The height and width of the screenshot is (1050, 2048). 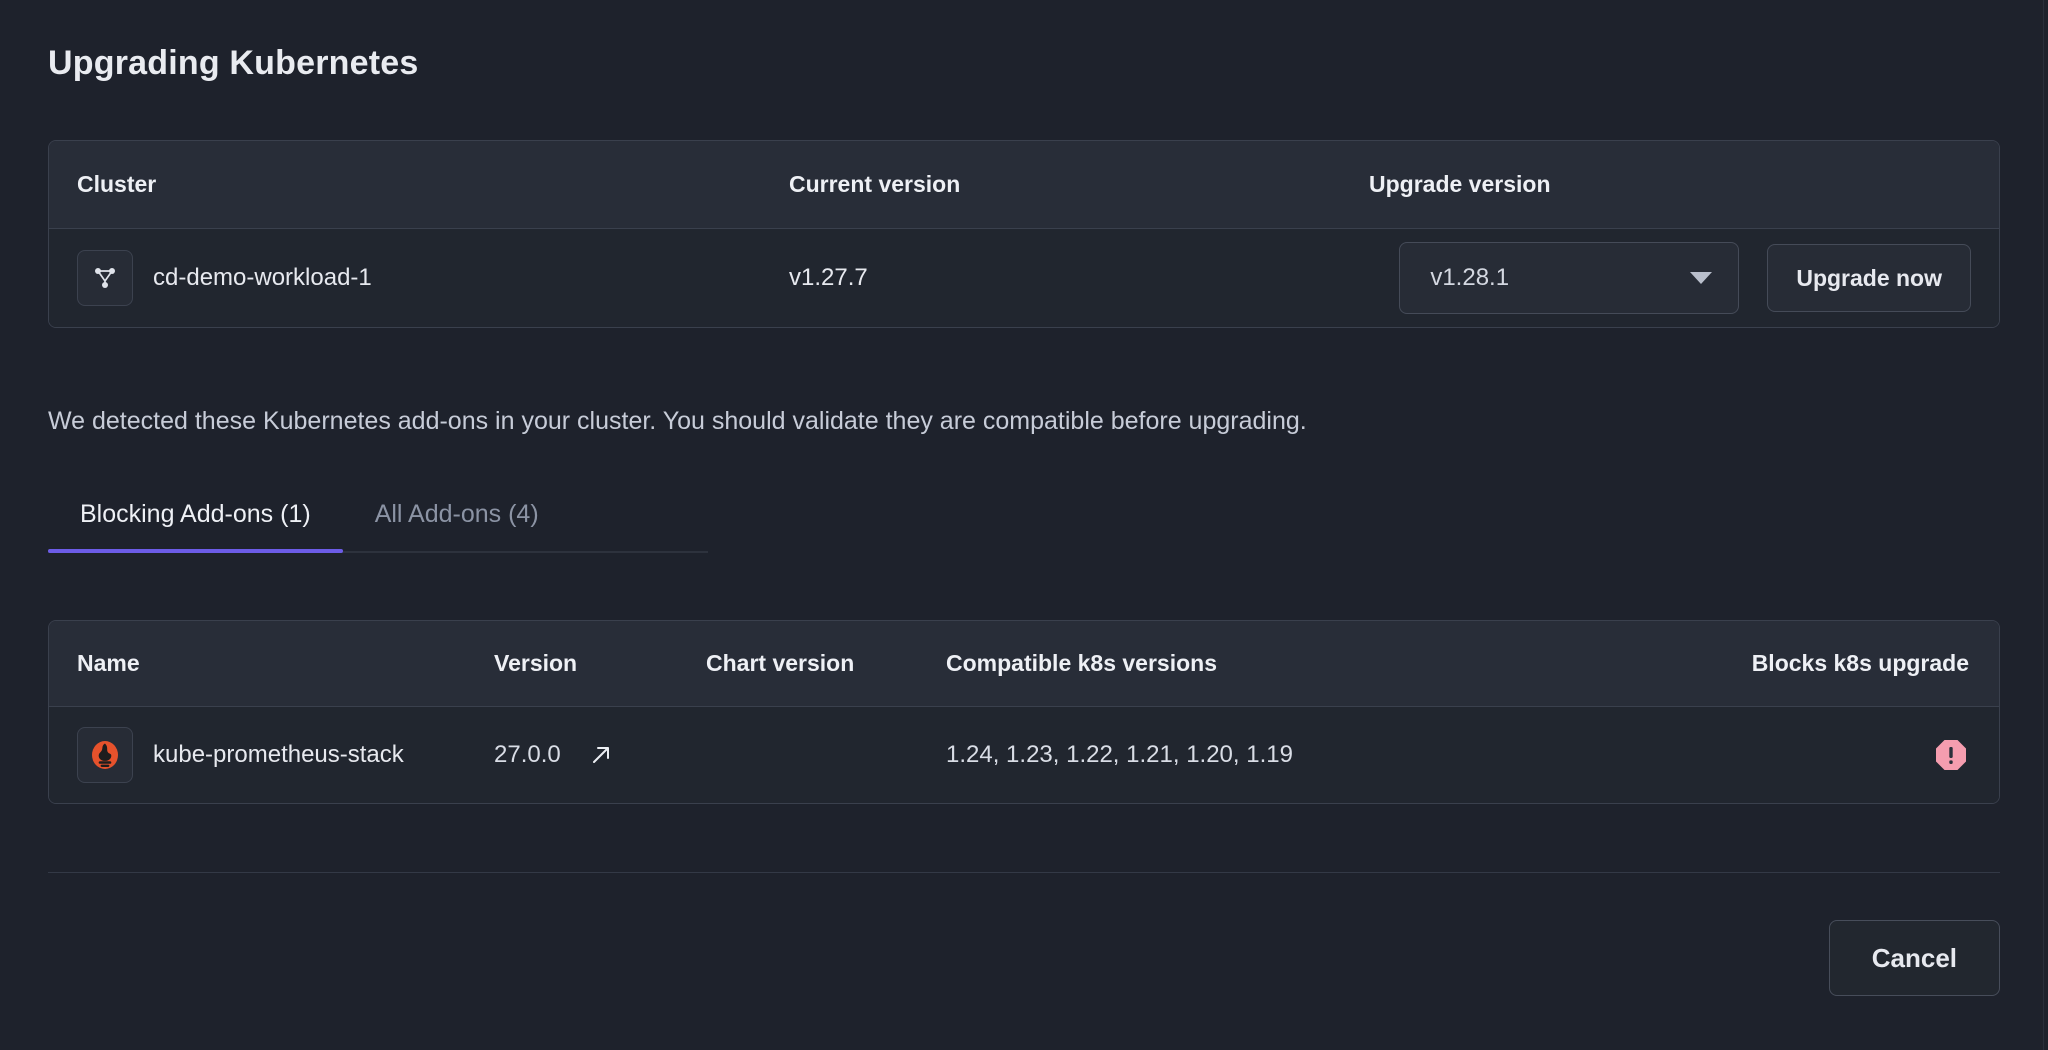 I want to click on column-header-name: Name, so click(x=108, y=663).